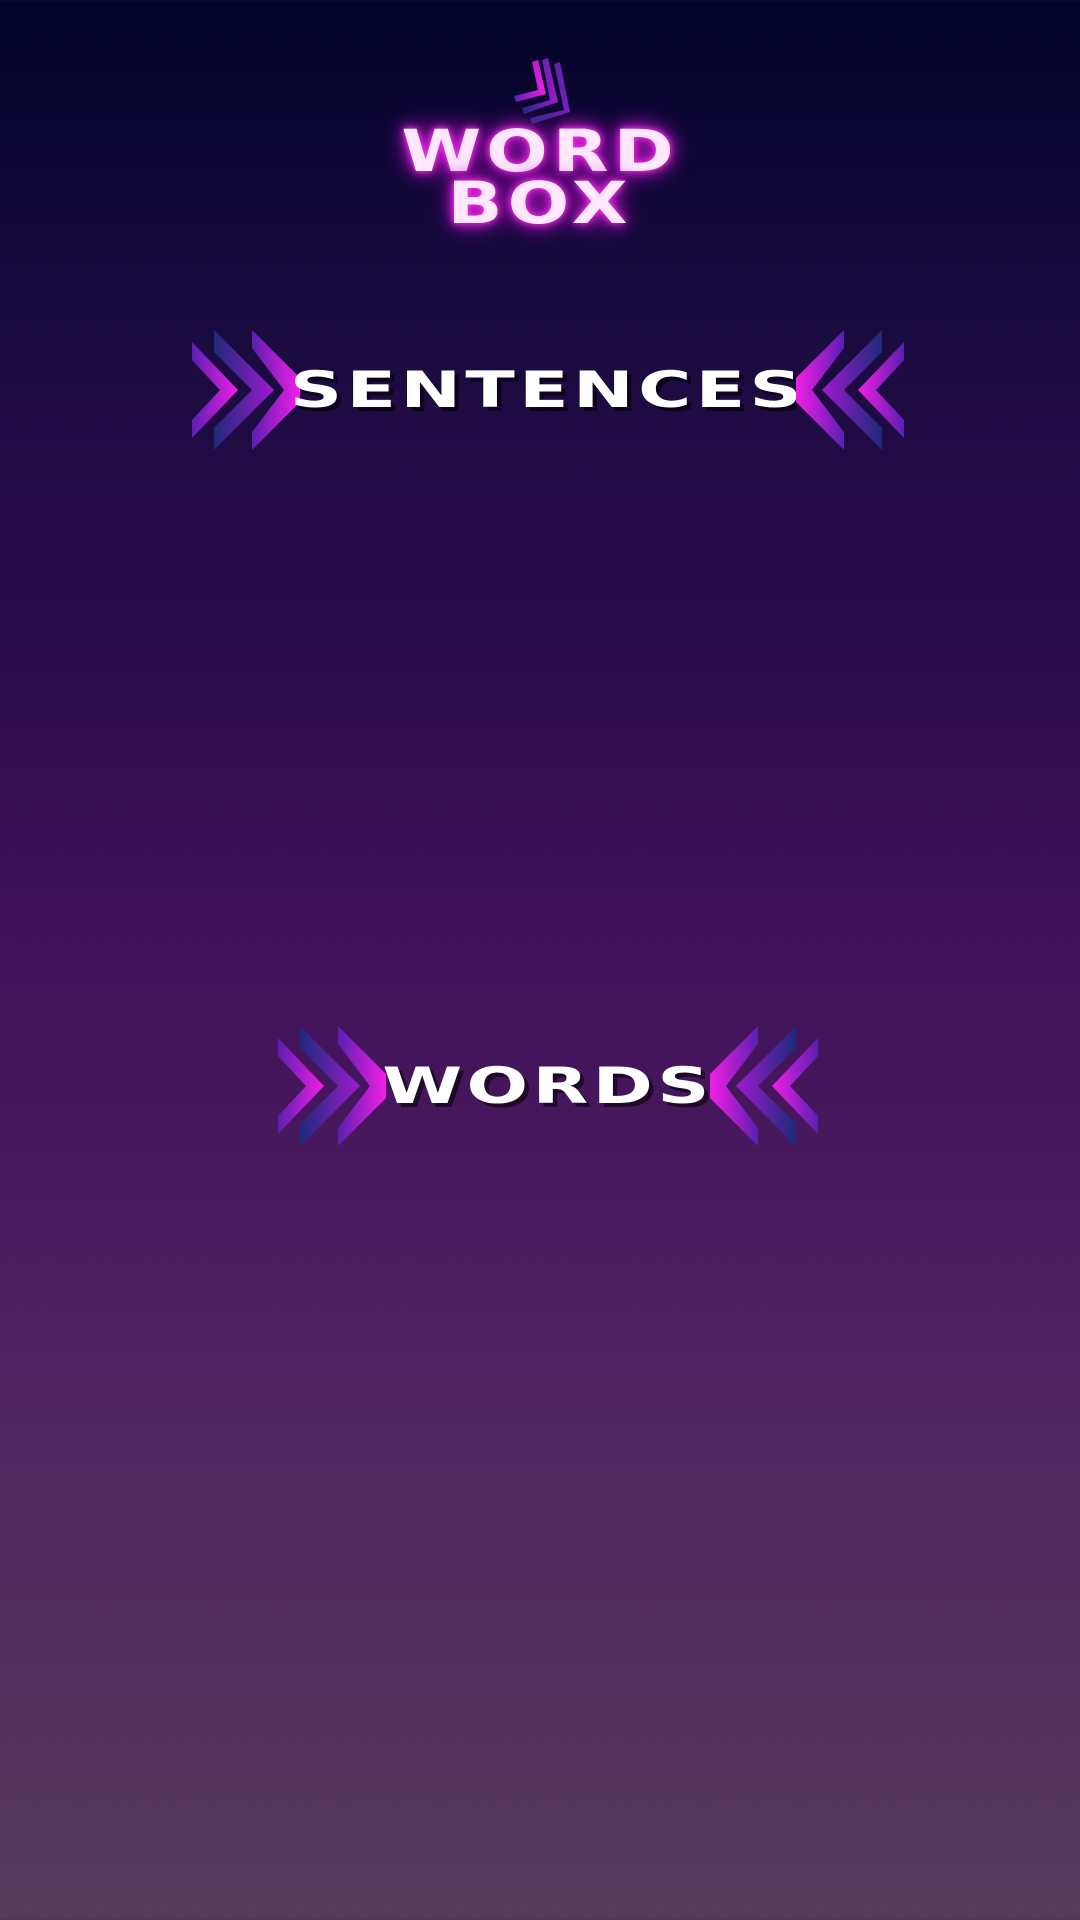  I want to click on sentences-button: SENTENCES, so click(548, 390).